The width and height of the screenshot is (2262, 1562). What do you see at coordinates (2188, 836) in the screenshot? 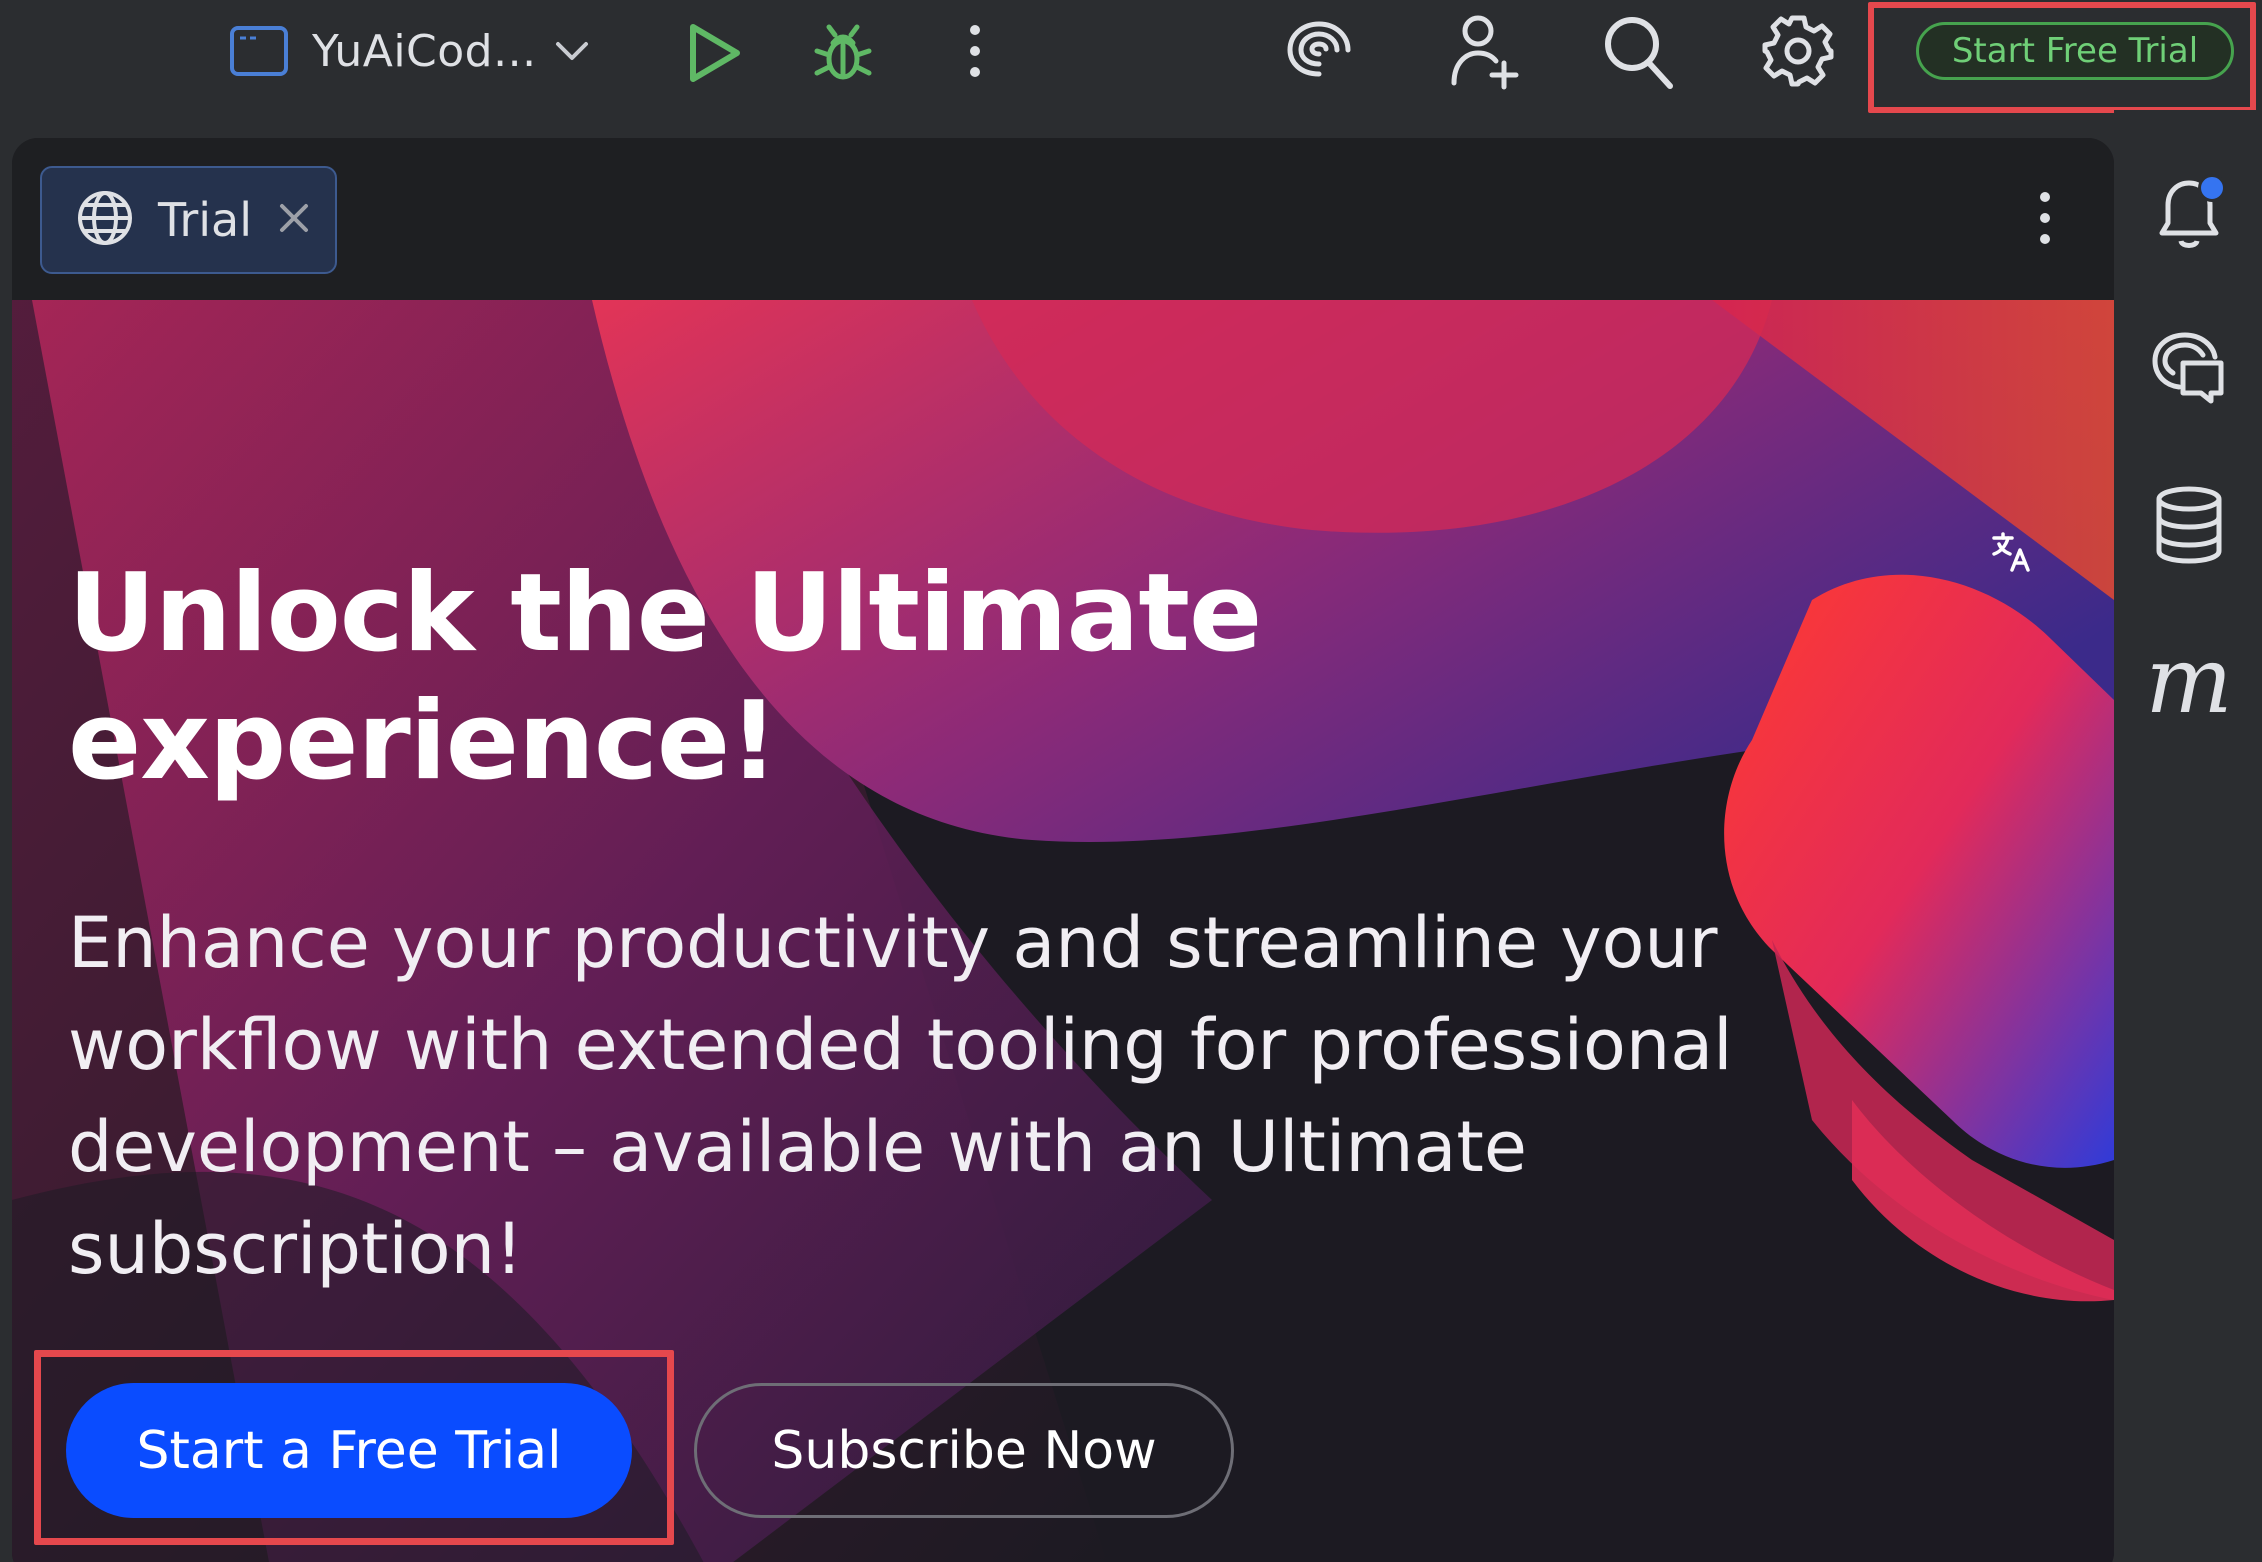
I see `right-tool-sidebar: m` at bounding box center [2188, 836].